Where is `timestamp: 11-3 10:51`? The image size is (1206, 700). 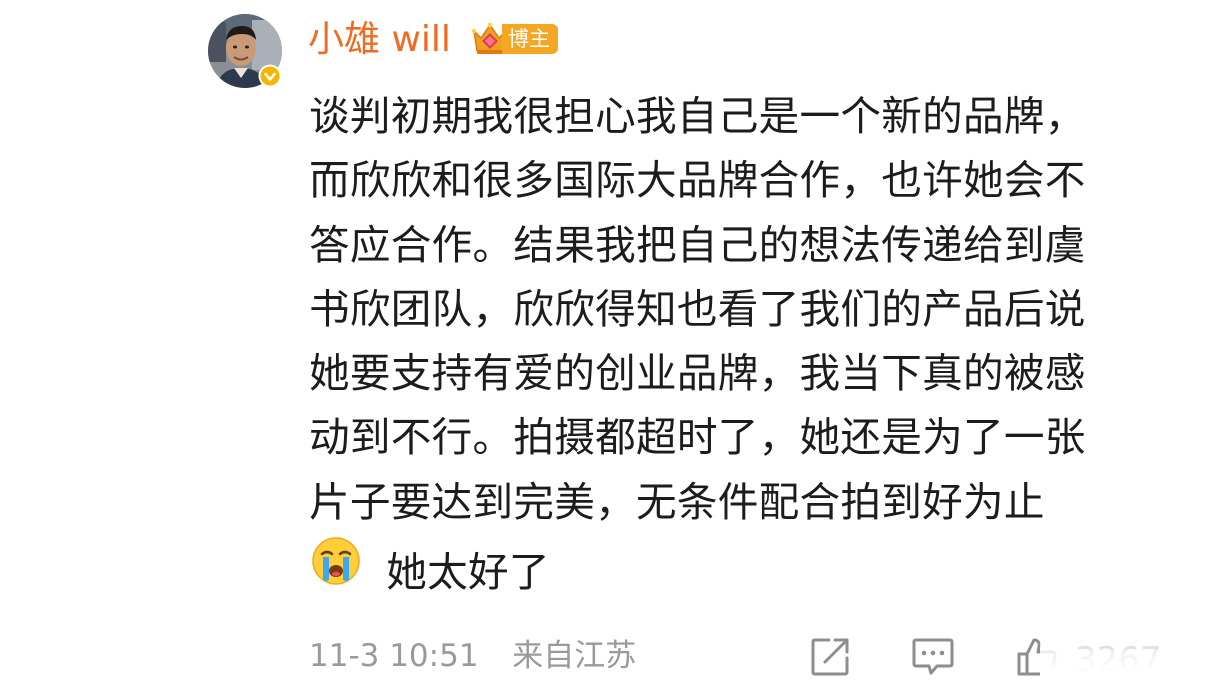
timestamp: 11-3 10:51 is located at coordinates (394, 656).